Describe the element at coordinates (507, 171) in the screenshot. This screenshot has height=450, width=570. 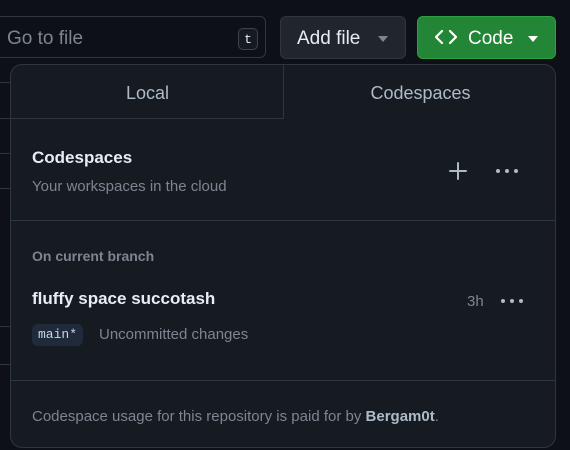
I see `more-options-icon` at that location.